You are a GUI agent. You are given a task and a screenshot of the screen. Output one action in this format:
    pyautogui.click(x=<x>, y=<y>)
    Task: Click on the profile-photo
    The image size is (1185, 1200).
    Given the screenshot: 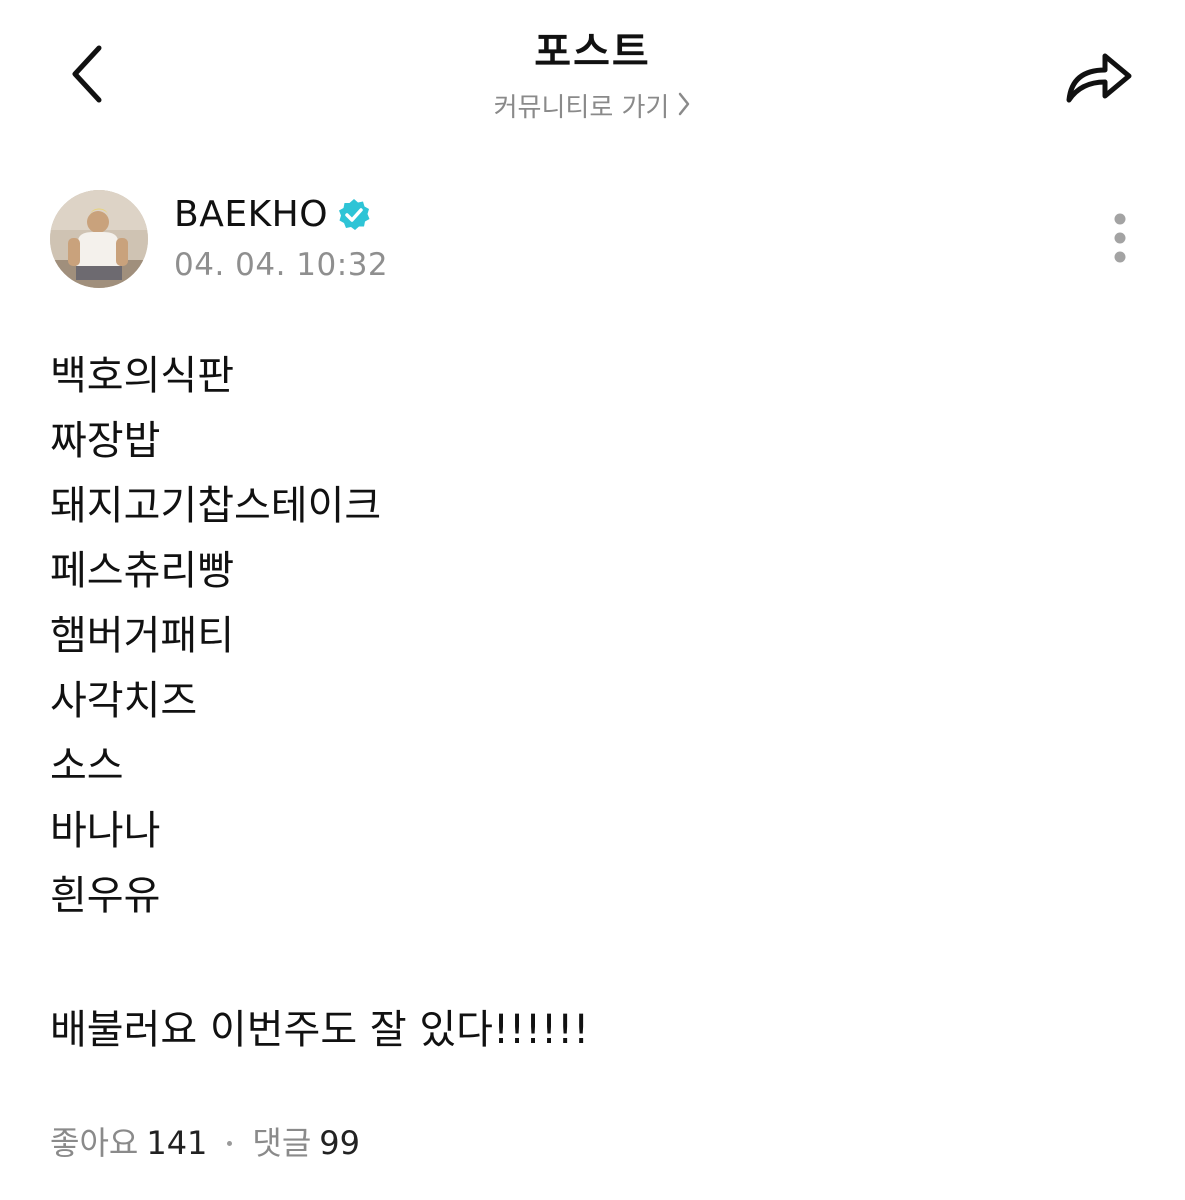 What is the action you would take?
    pyautogui.click(x=99, y=239)
    